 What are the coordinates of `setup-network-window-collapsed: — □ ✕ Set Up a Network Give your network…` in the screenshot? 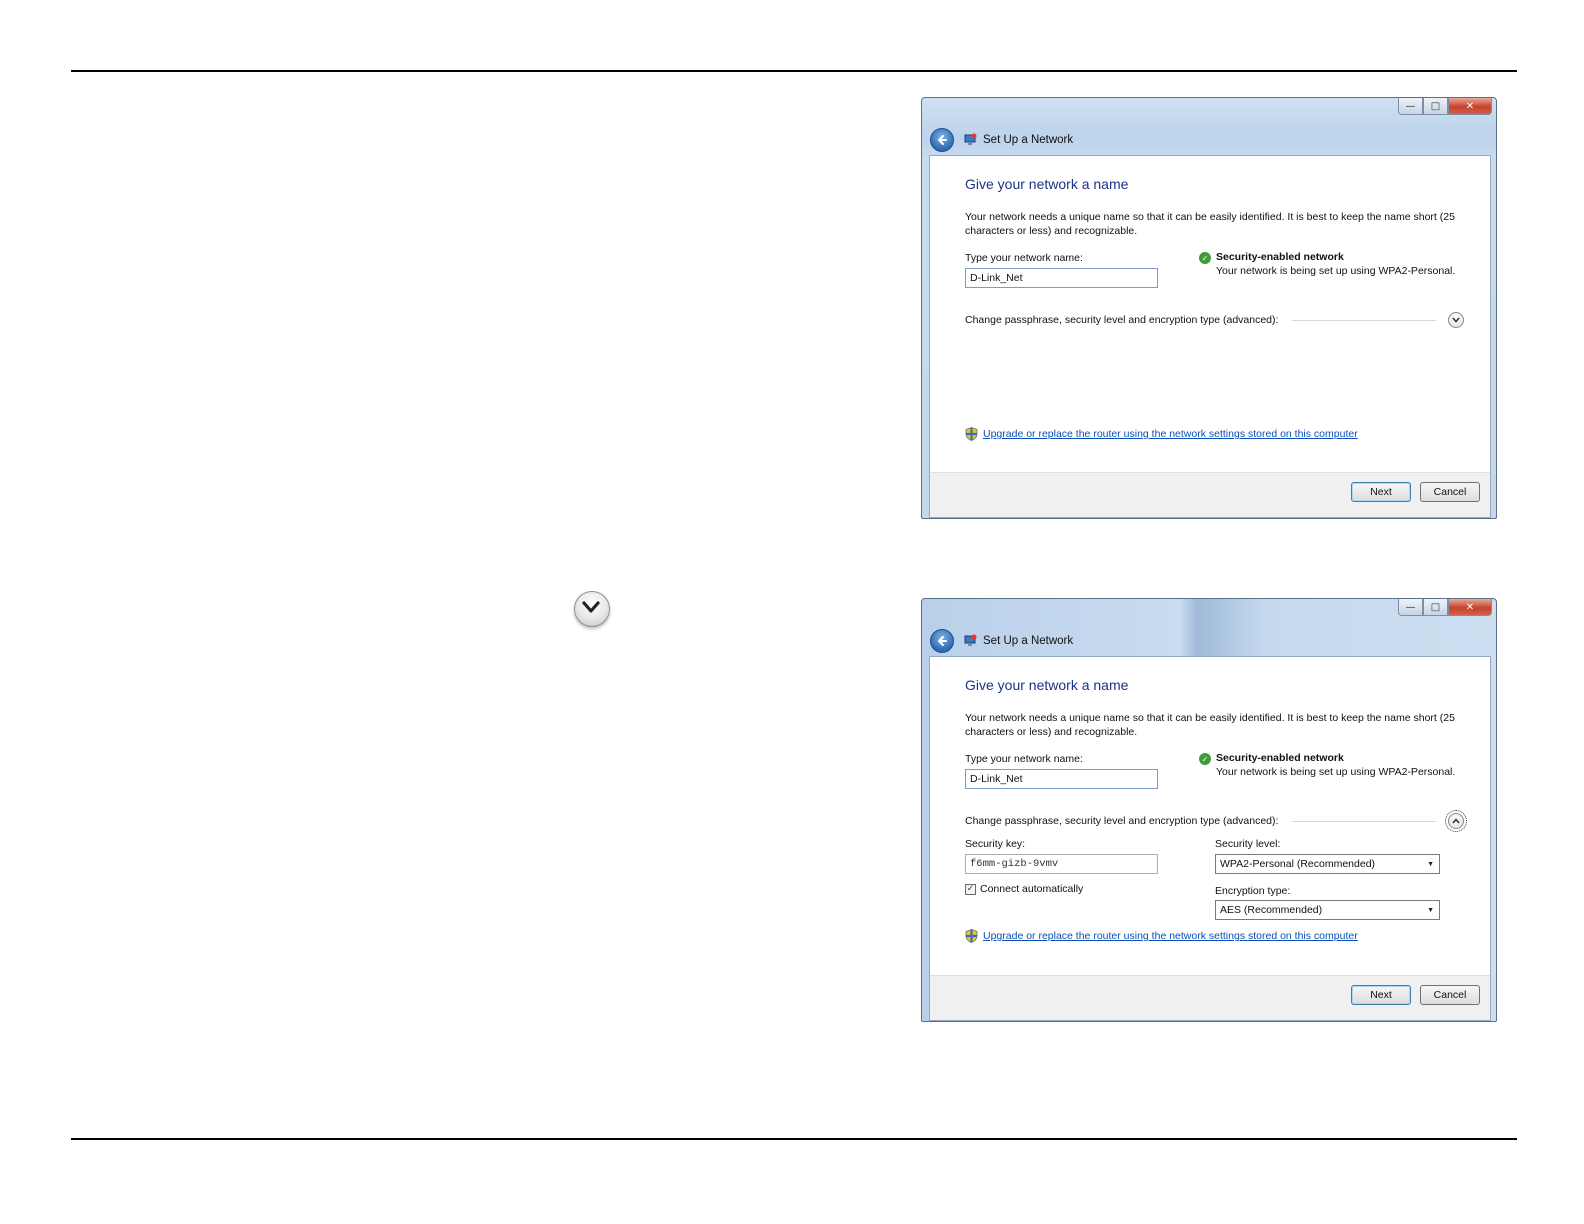 It's located at (1209, 308).